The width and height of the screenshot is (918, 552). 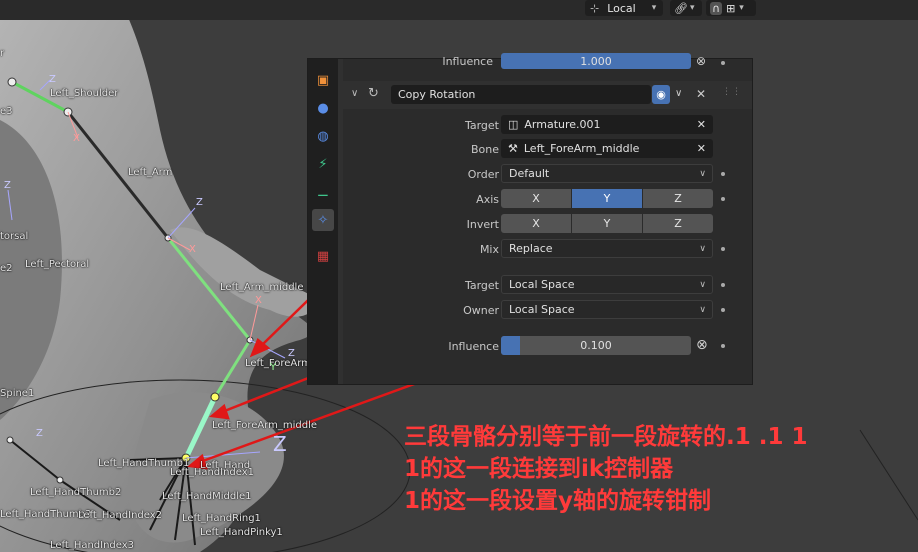 I want to click on collapse-chevron-icon: ∨, so click(x=354, y=93).